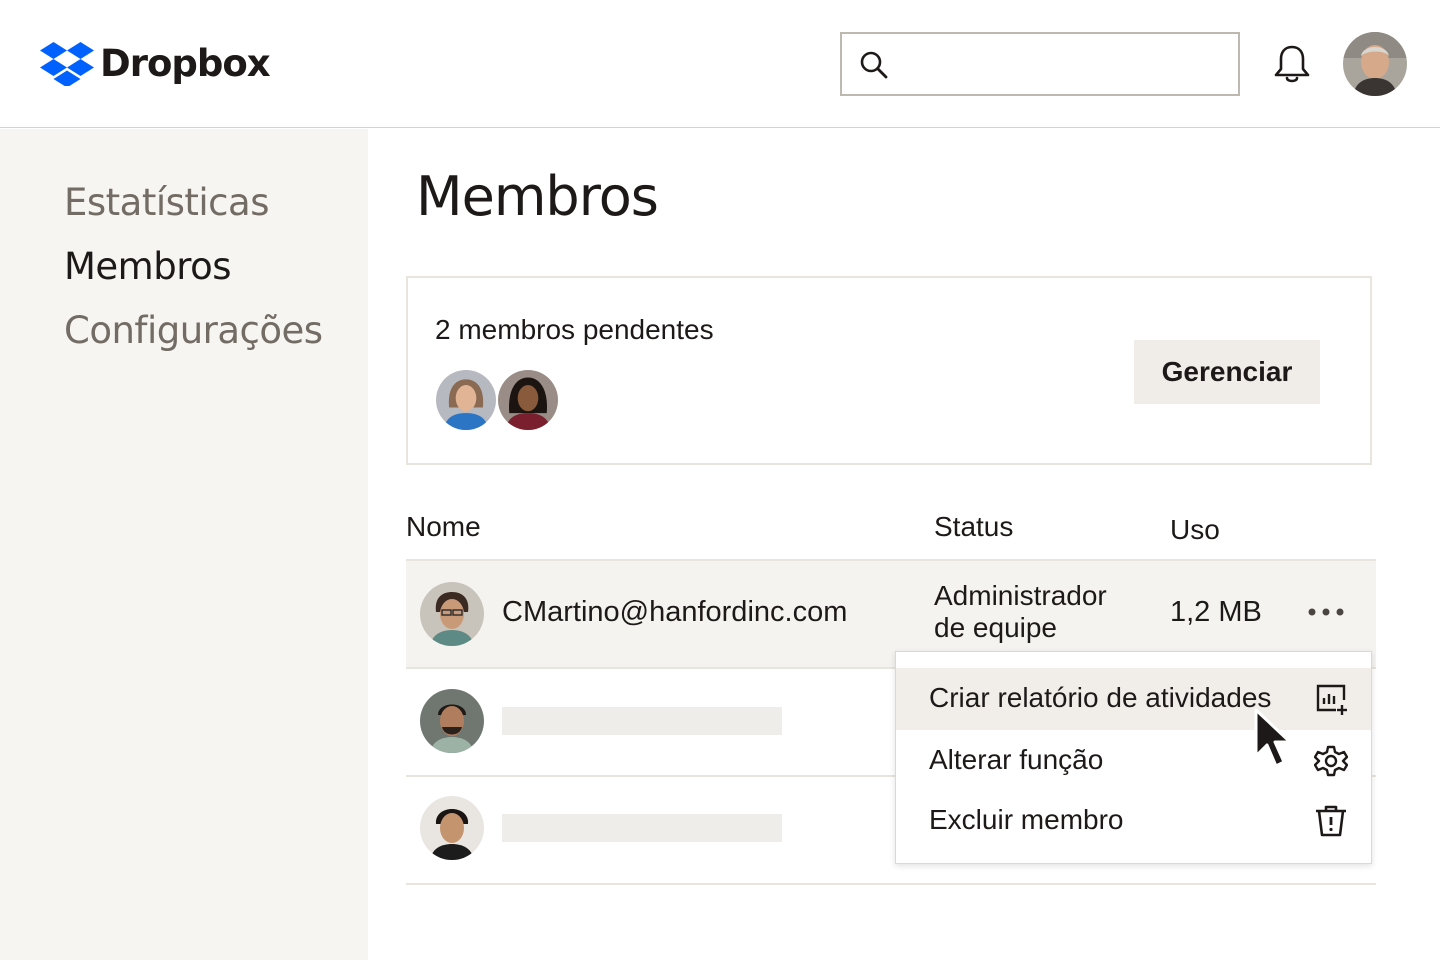  I want to click on column-header-name: Nome, so click(443, 527).